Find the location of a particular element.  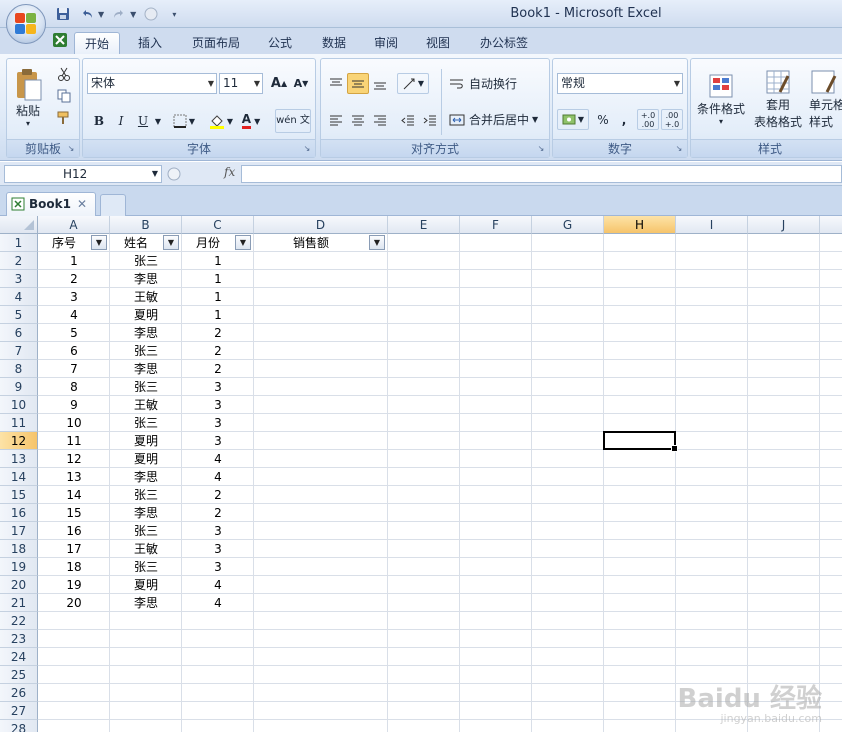

table-cell: 13 is located at coordinates (74, 477).